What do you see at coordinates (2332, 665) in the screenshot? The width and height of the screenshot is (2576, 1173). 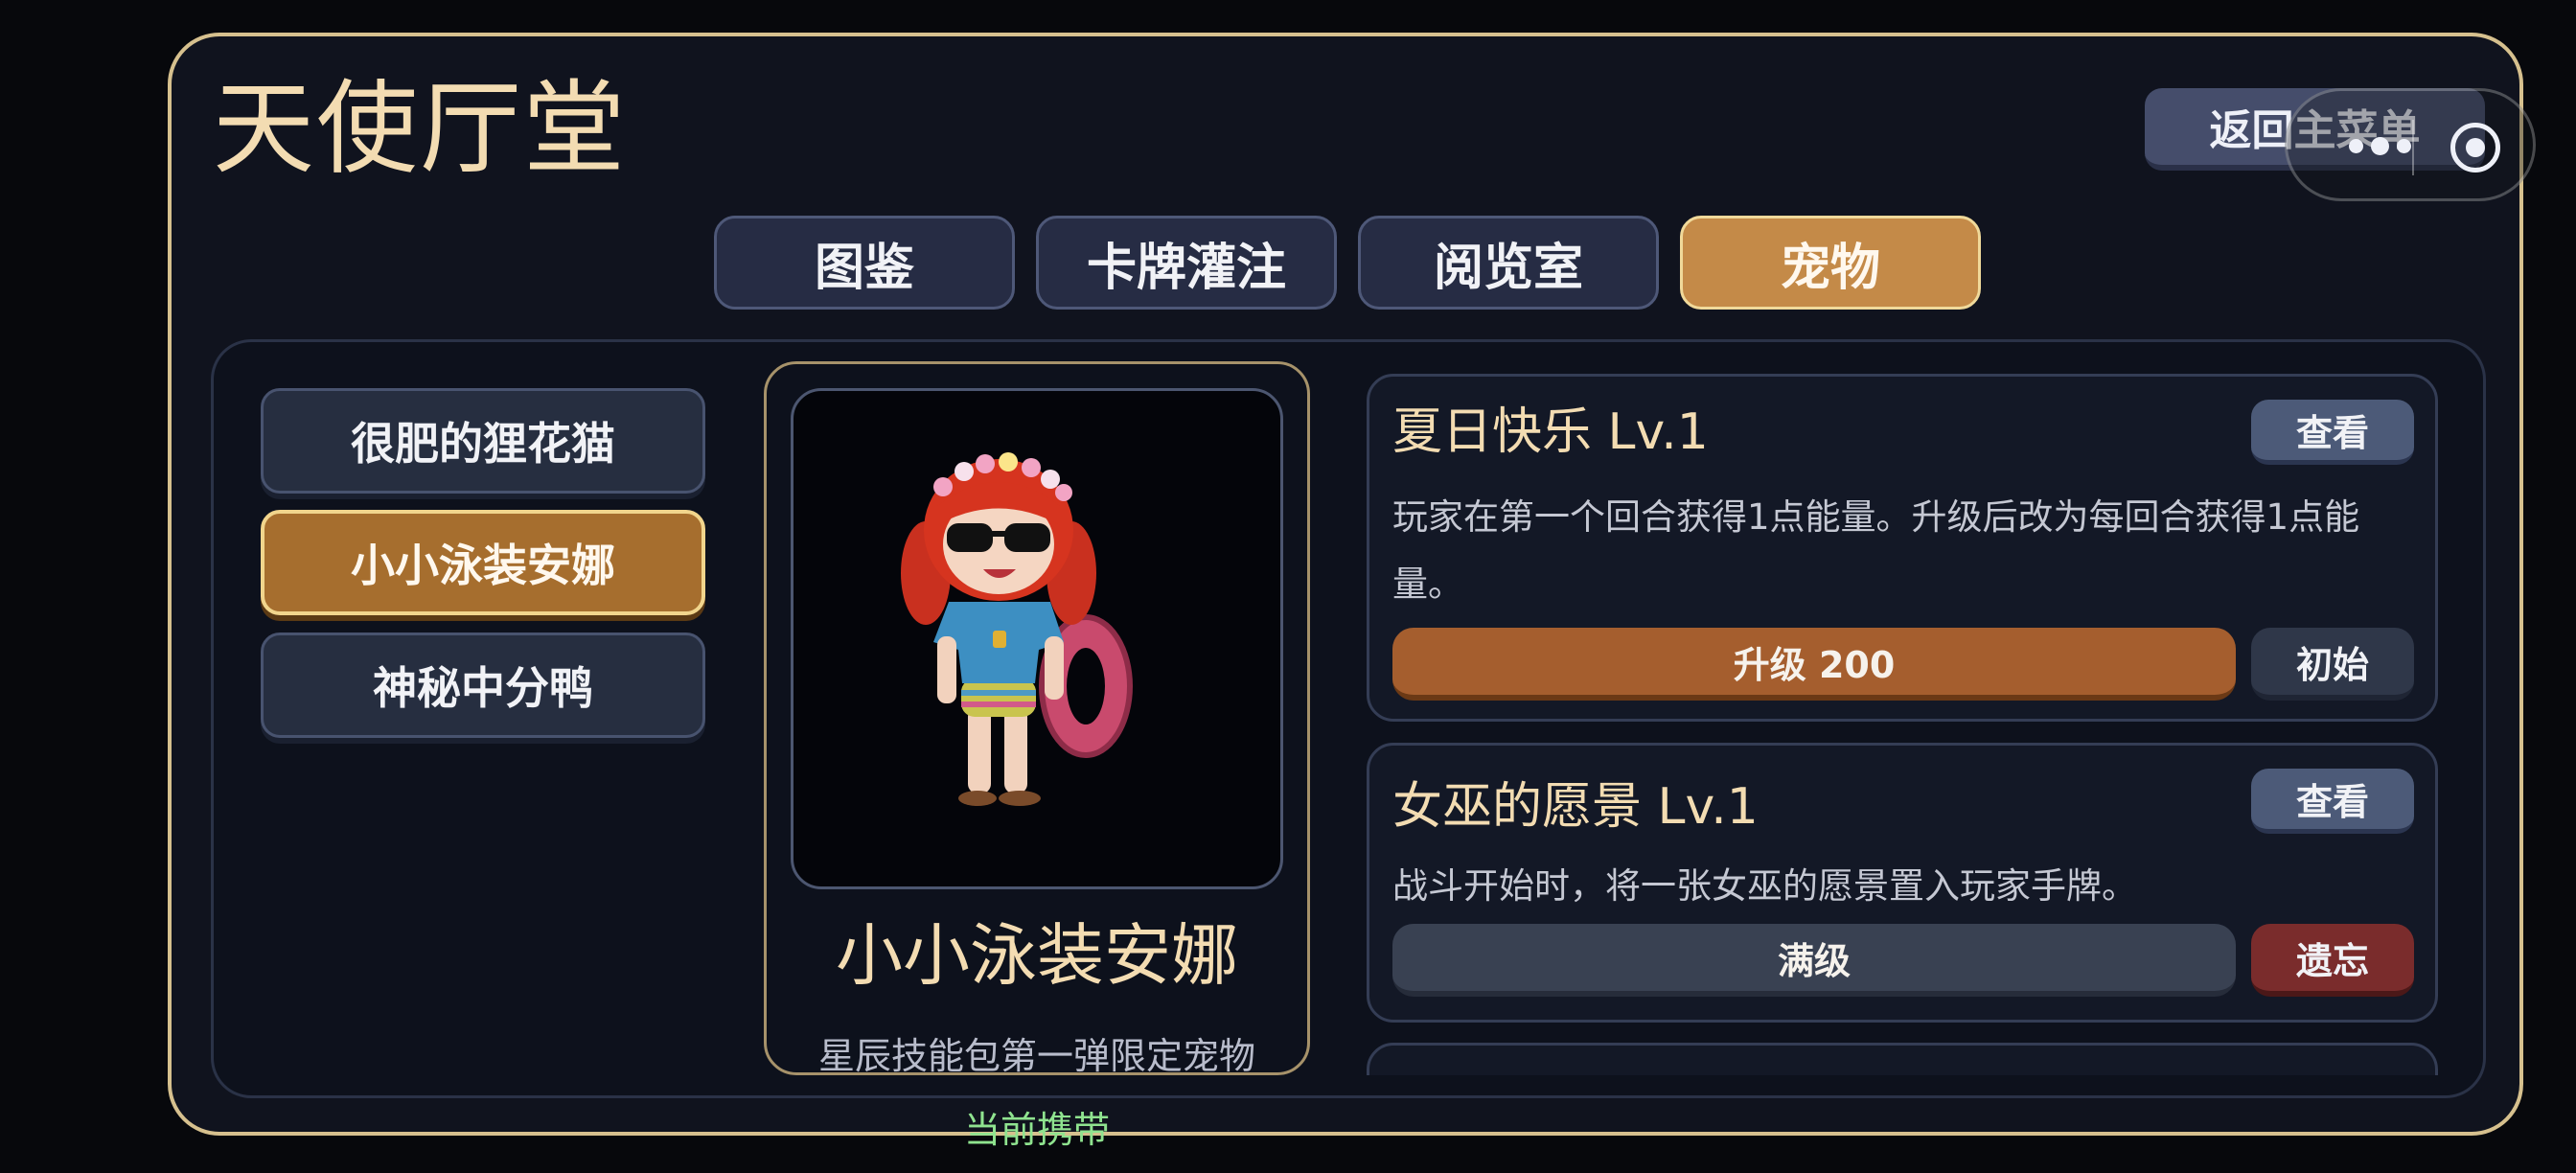 I see `initial-button: 初始` at bounding box center [2332, 665].